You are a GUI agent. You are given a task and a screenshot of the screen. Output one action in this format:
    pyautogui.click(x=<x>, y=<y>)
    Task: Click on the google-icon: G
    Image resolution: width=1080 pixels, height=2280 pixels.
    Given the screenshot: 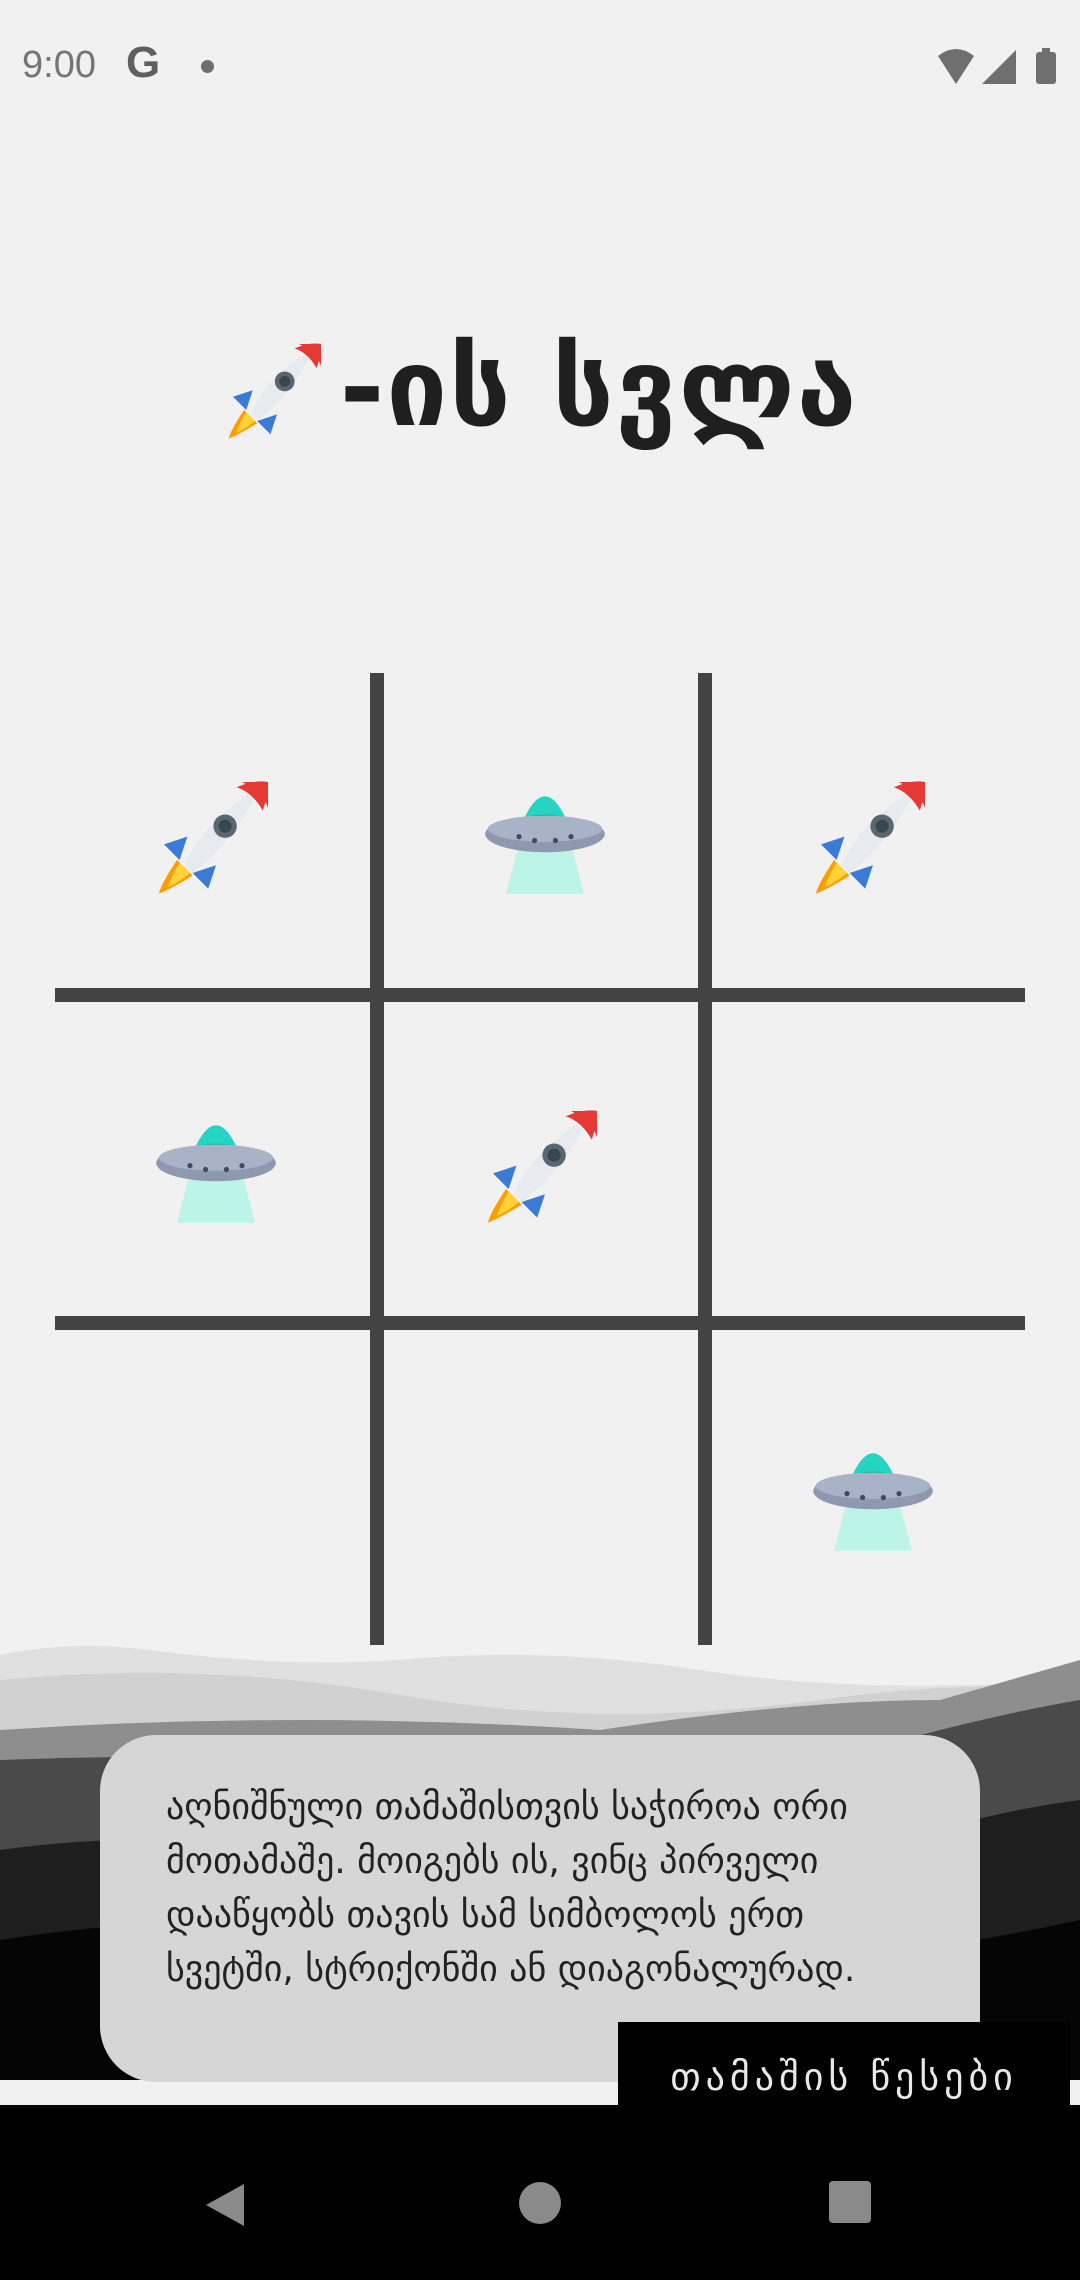 What is the action you would take?
    pyautogui.click(x=143, y=62)
    